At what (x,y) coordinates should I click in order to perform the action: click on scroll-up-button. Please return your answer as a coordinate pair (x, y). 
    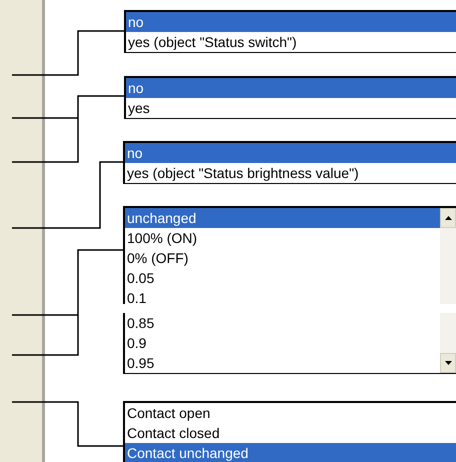
    Looking at the image, I should click on (448, 218).